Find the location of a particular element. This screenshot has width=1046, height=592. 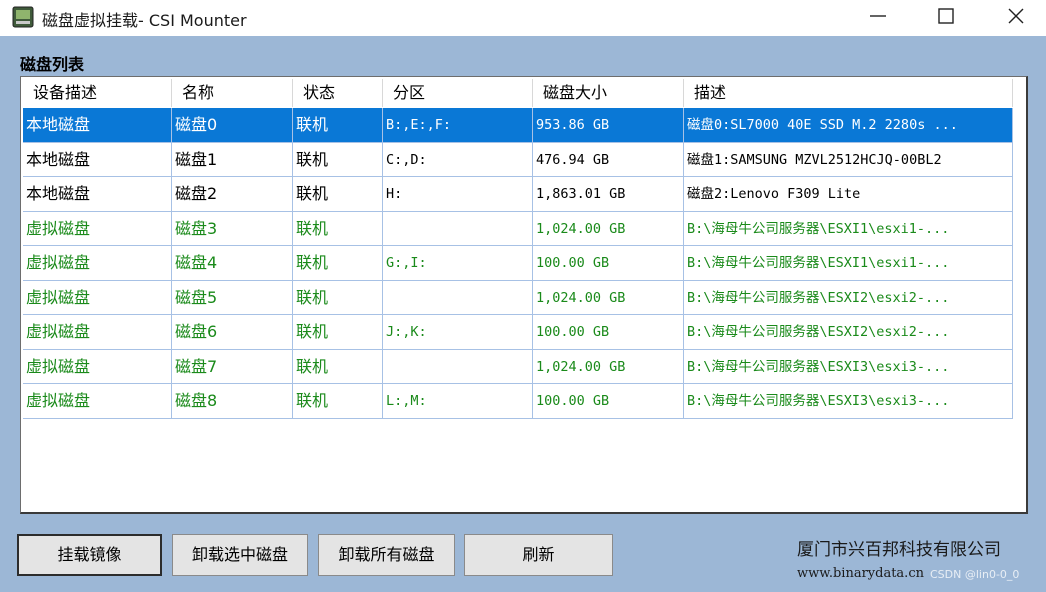

window-title: 磁盘虚拟挂载- CSI Mounter is located at coordinates (144, 20).